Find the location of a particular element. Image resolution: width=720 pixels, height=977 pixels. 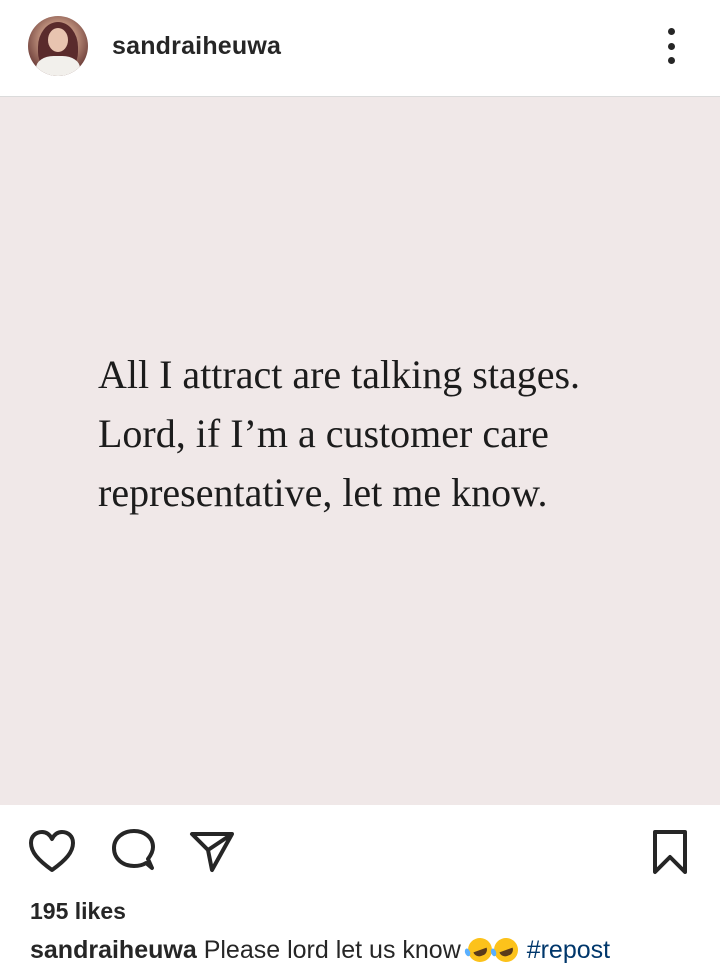

hashtag-link: #repost is located at coordinates (568, 950).